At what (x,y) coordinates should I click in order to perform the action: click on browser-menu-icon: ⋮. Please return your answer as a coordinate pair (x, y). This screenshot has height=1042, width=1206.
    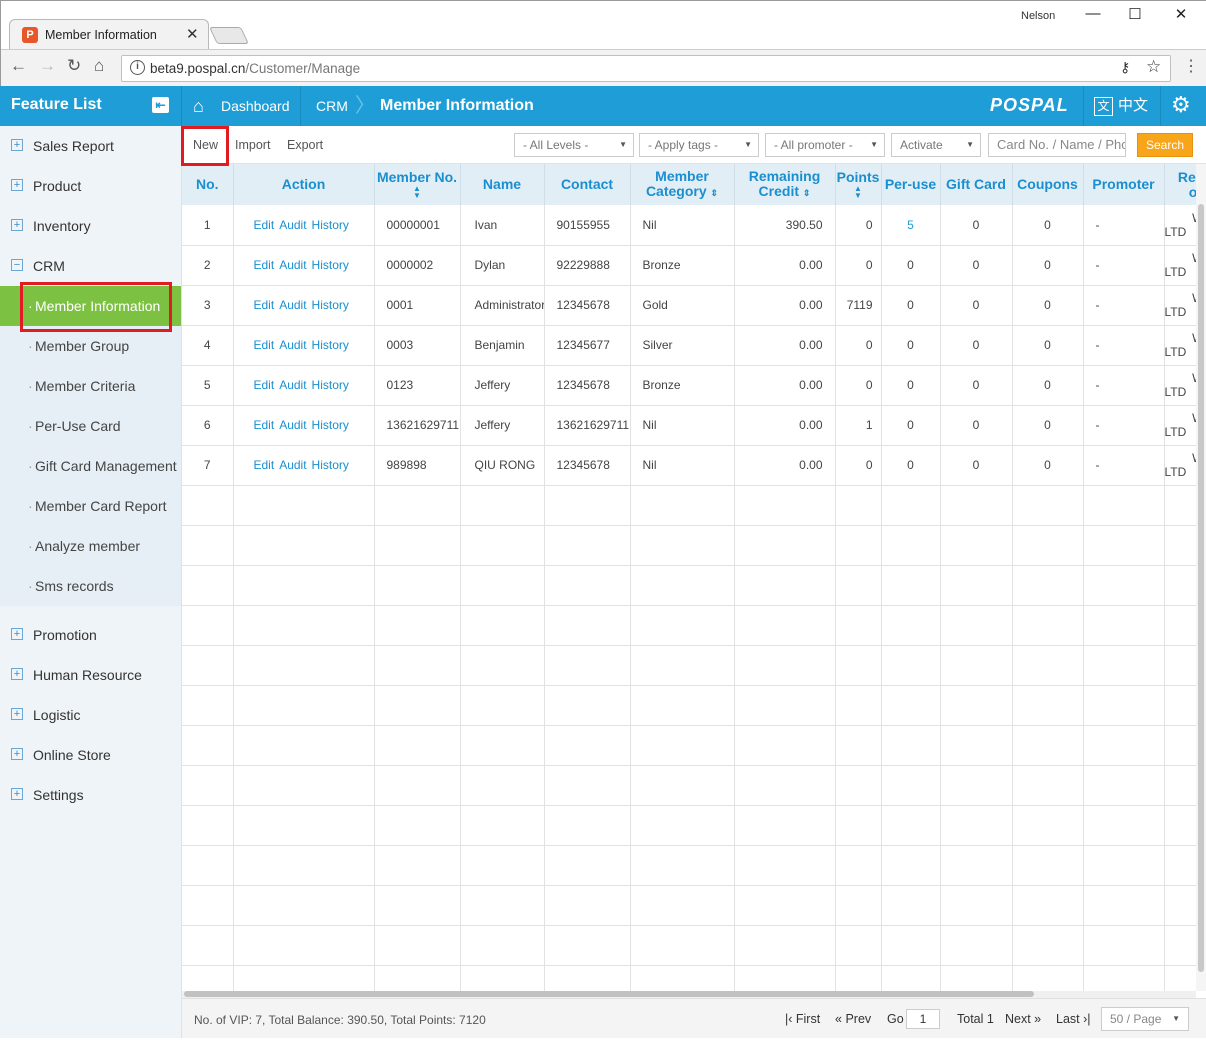
    Looking at the image, I should click on (1191, 66).